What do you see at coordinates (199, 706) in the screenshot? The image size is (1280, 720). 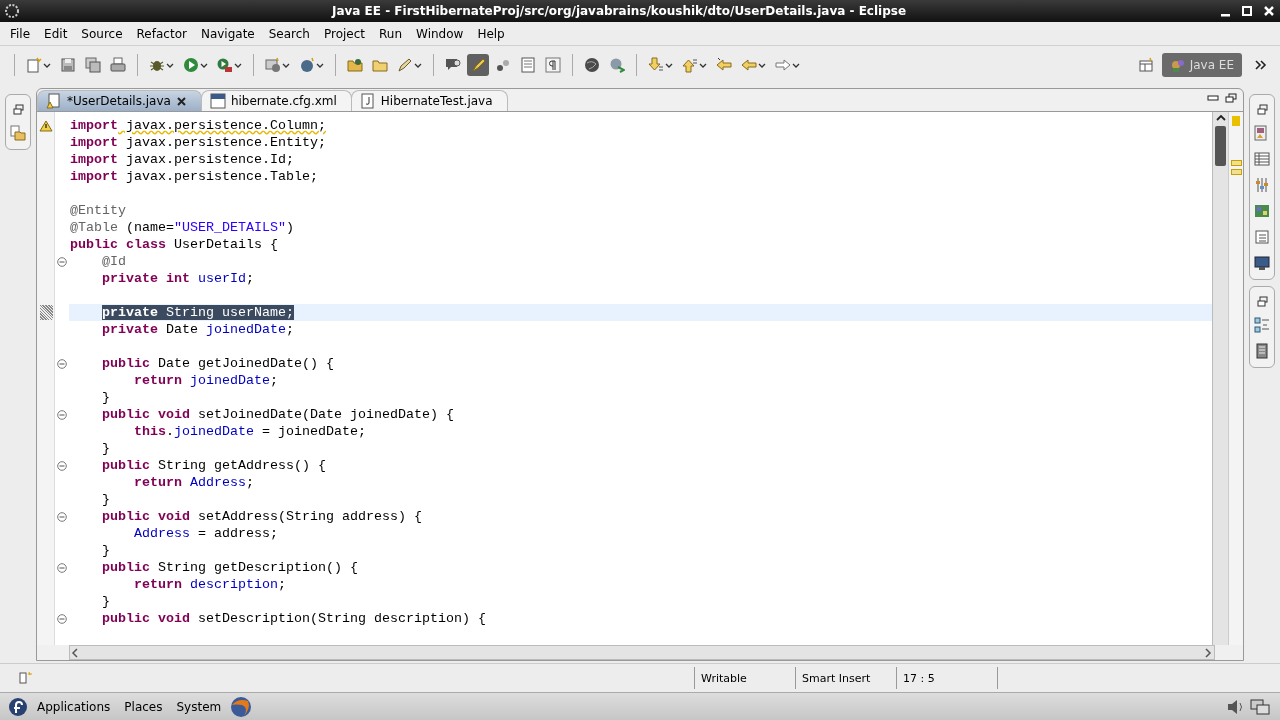 I see `panel-menu: System` at bounding box center [199, 706].